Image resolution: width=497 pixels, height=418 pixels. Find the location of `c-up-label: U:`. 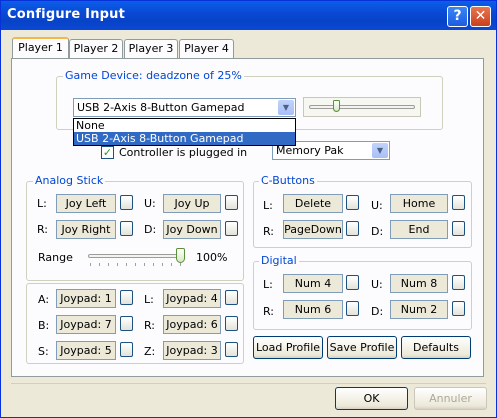

c-up-label: U: is located at coordinates (377, 205).